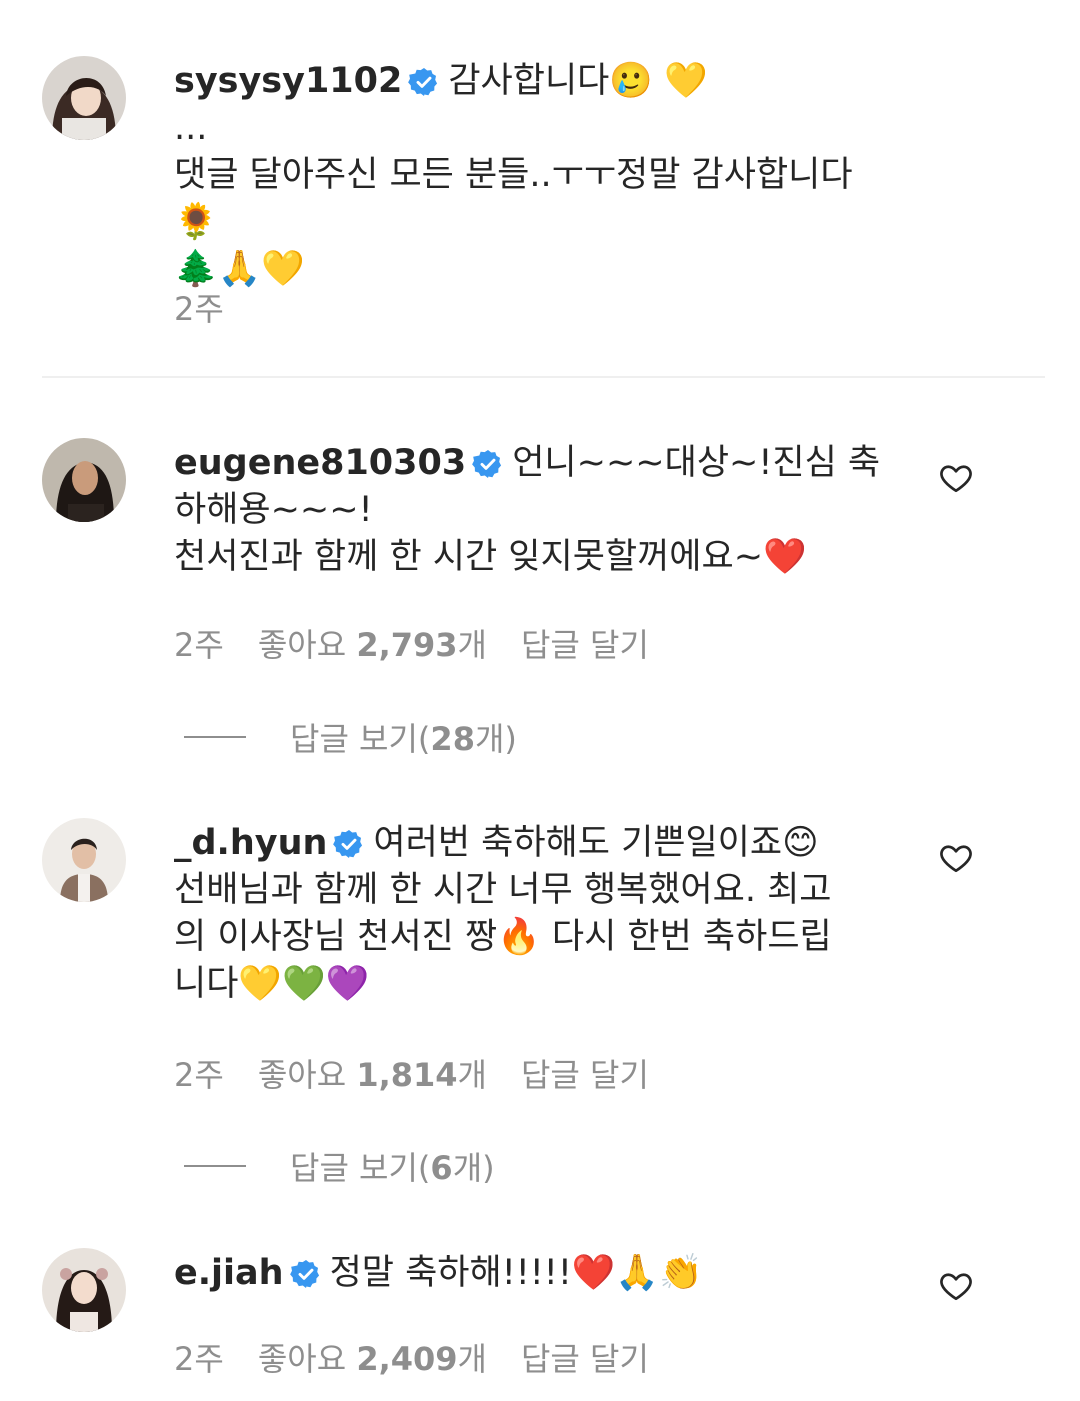 Image resolution: width=1080 pixels, height=1401 pixels. I want to click on comment-line-2: 선배님과 함께 한 시간 너무 행복했어요. 최고, so click(503, 890).